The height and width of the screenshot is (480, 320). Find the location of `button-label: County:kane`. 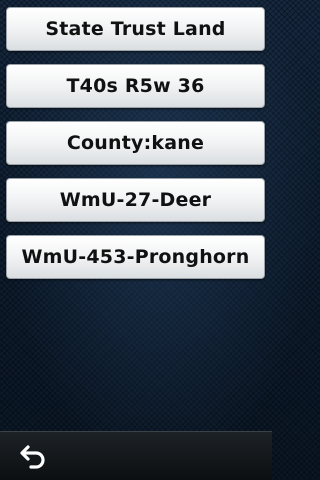

button-label: County:kane is located at coordinates (135, 143).